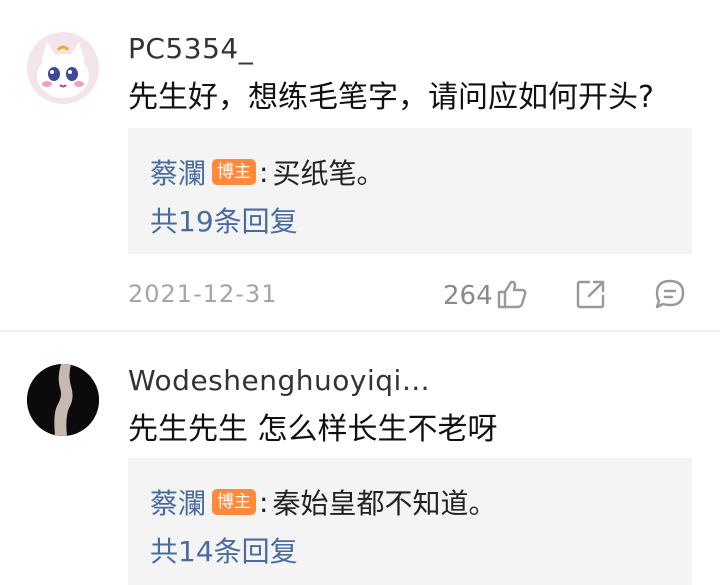  I want to click on comment-icon, so click(670, 294).